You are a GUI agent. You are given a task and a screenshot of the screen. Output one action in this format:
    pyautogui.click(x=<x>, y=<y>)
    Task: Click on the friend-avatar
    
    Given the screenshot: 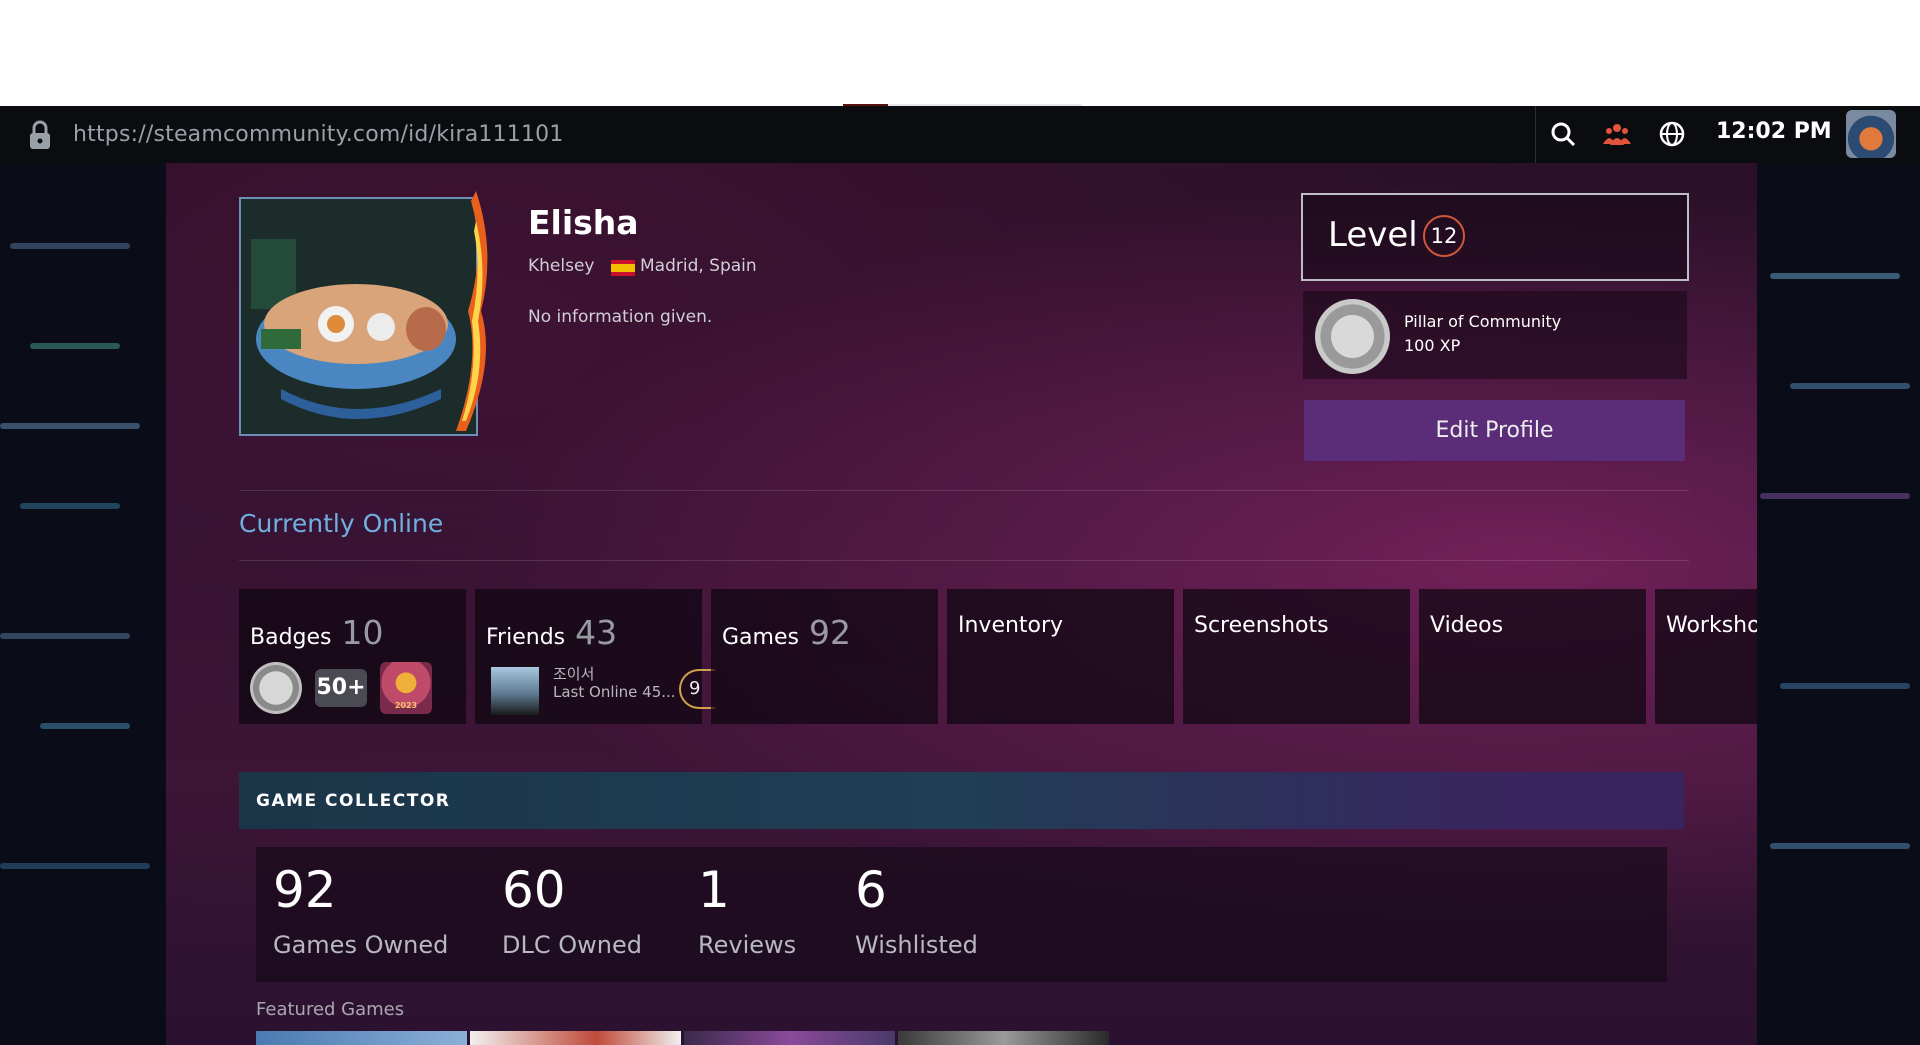 What is the action you would take?
    pyautogui.click(x=515, y=691)
    